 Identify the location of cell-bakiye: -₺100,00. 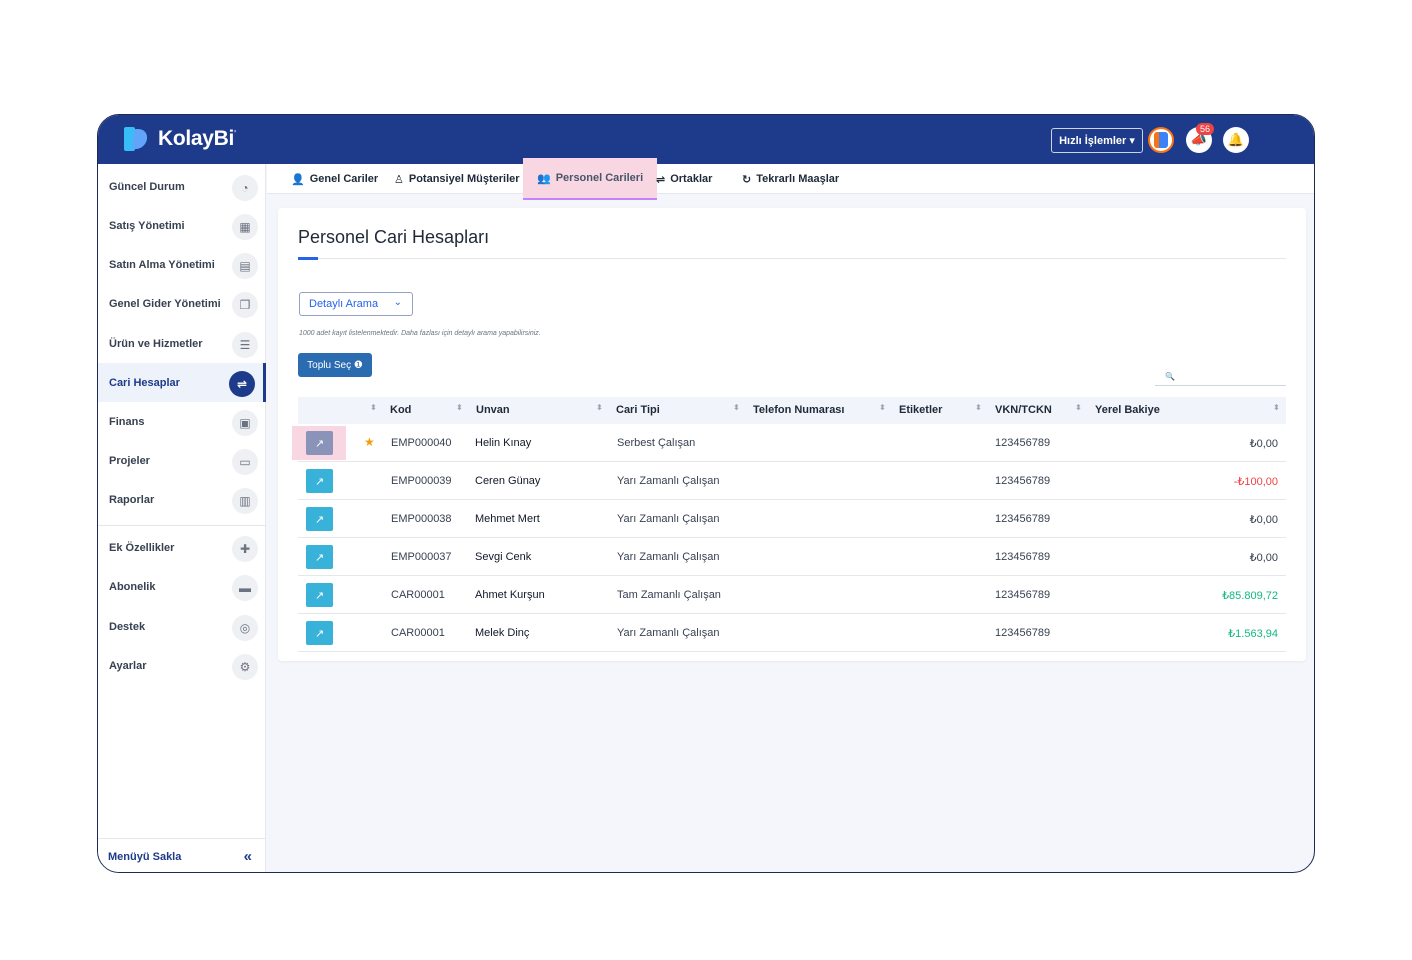
(1255, 482).